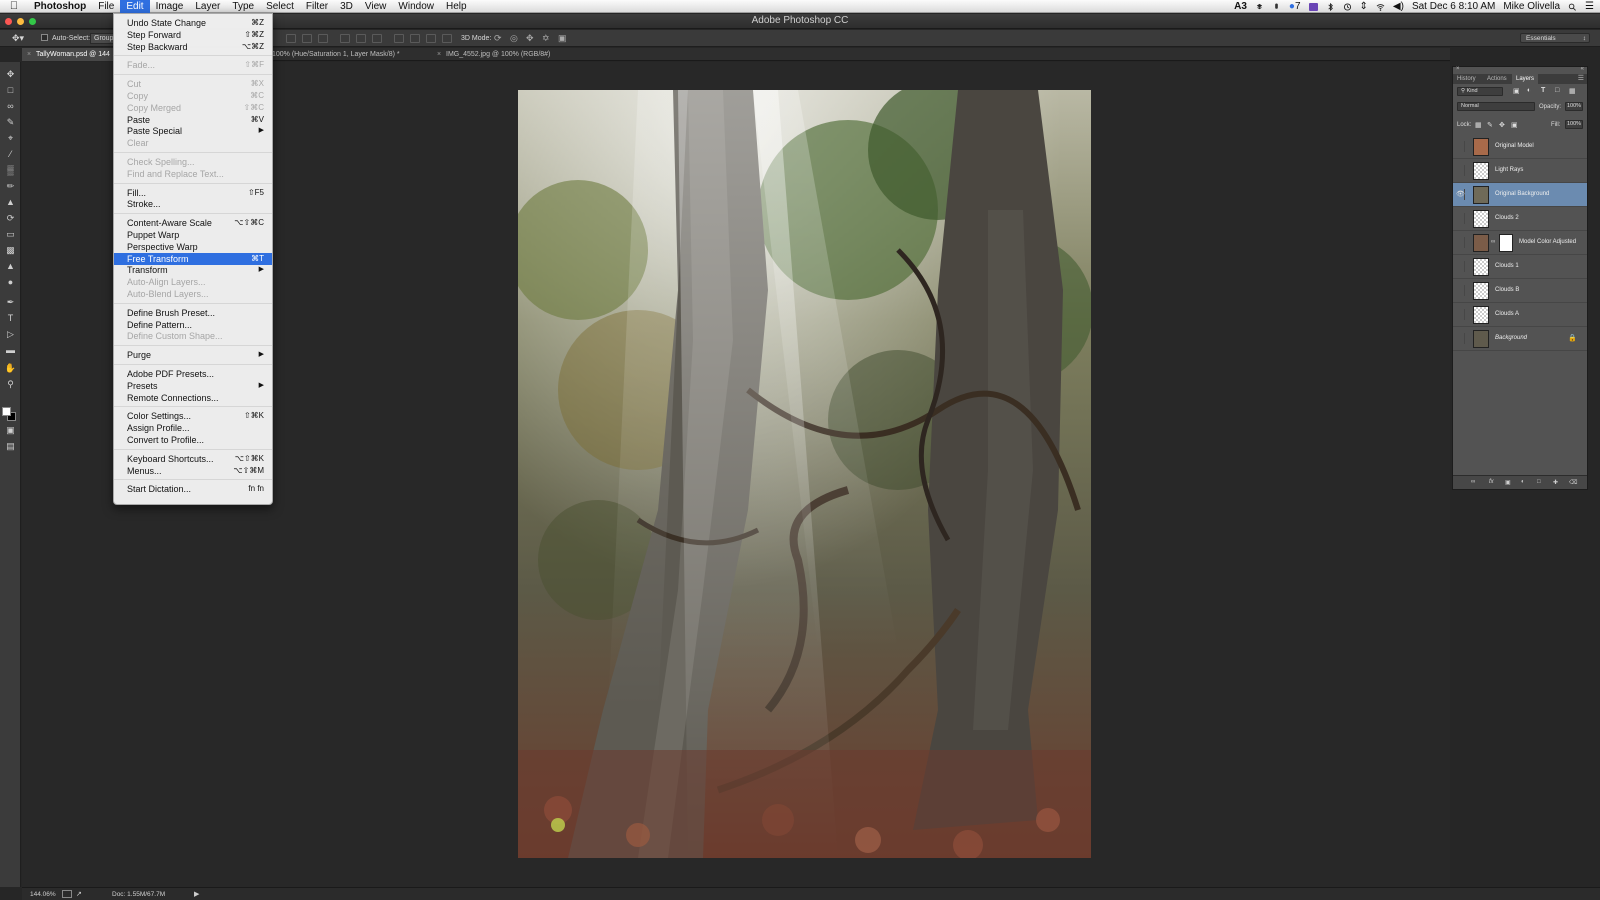  I want to click on menu-item-transform: Transform ▶, so click(193, 270).